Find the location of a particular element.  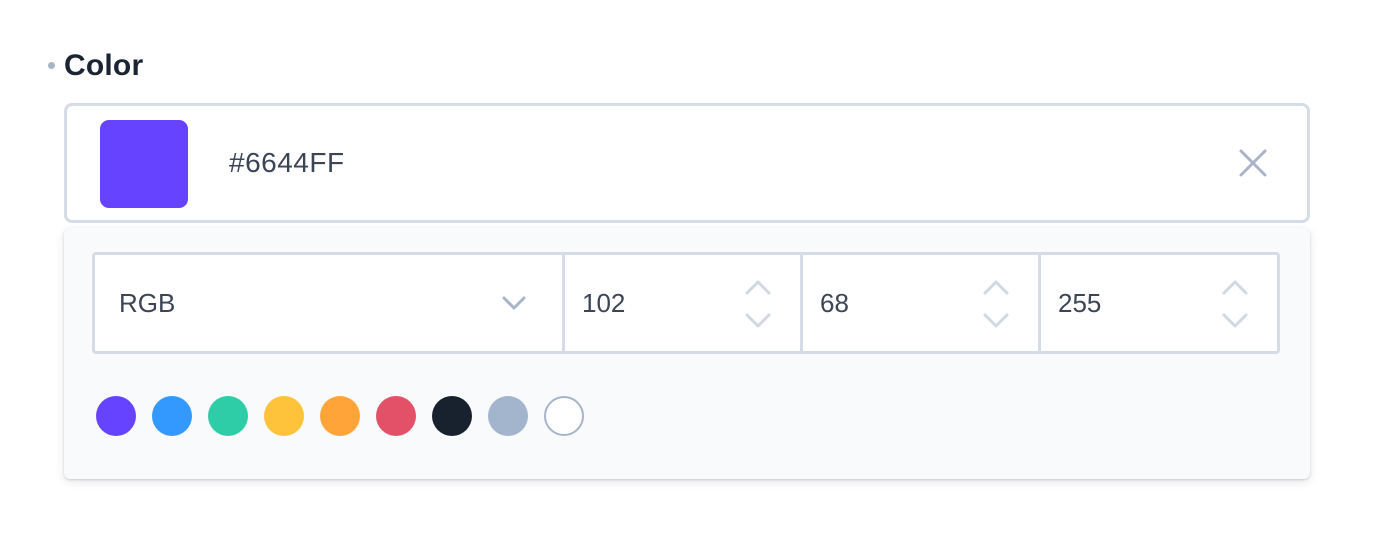

required-dot is located at coordinates (51, 65).